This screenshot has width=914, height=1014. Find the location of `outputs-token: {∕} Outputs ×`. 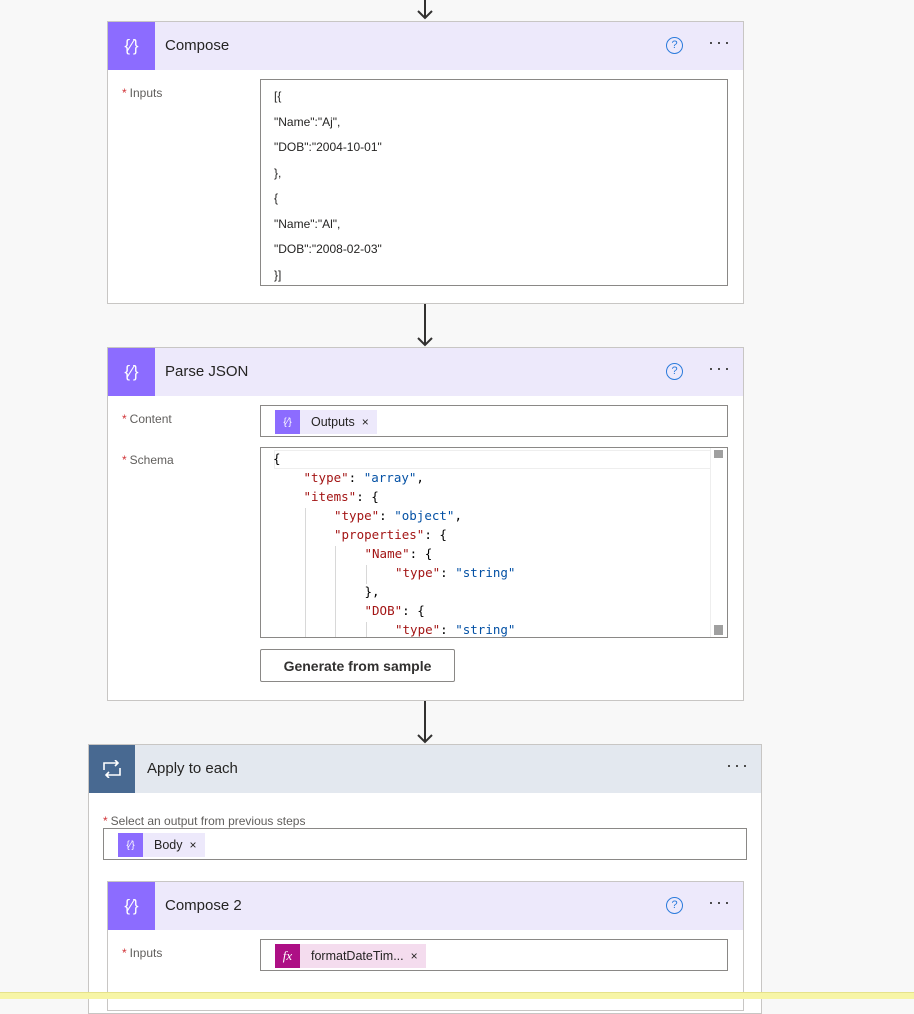

outputs-token: {∕} Outputs × is located at coordinates (326, 422).